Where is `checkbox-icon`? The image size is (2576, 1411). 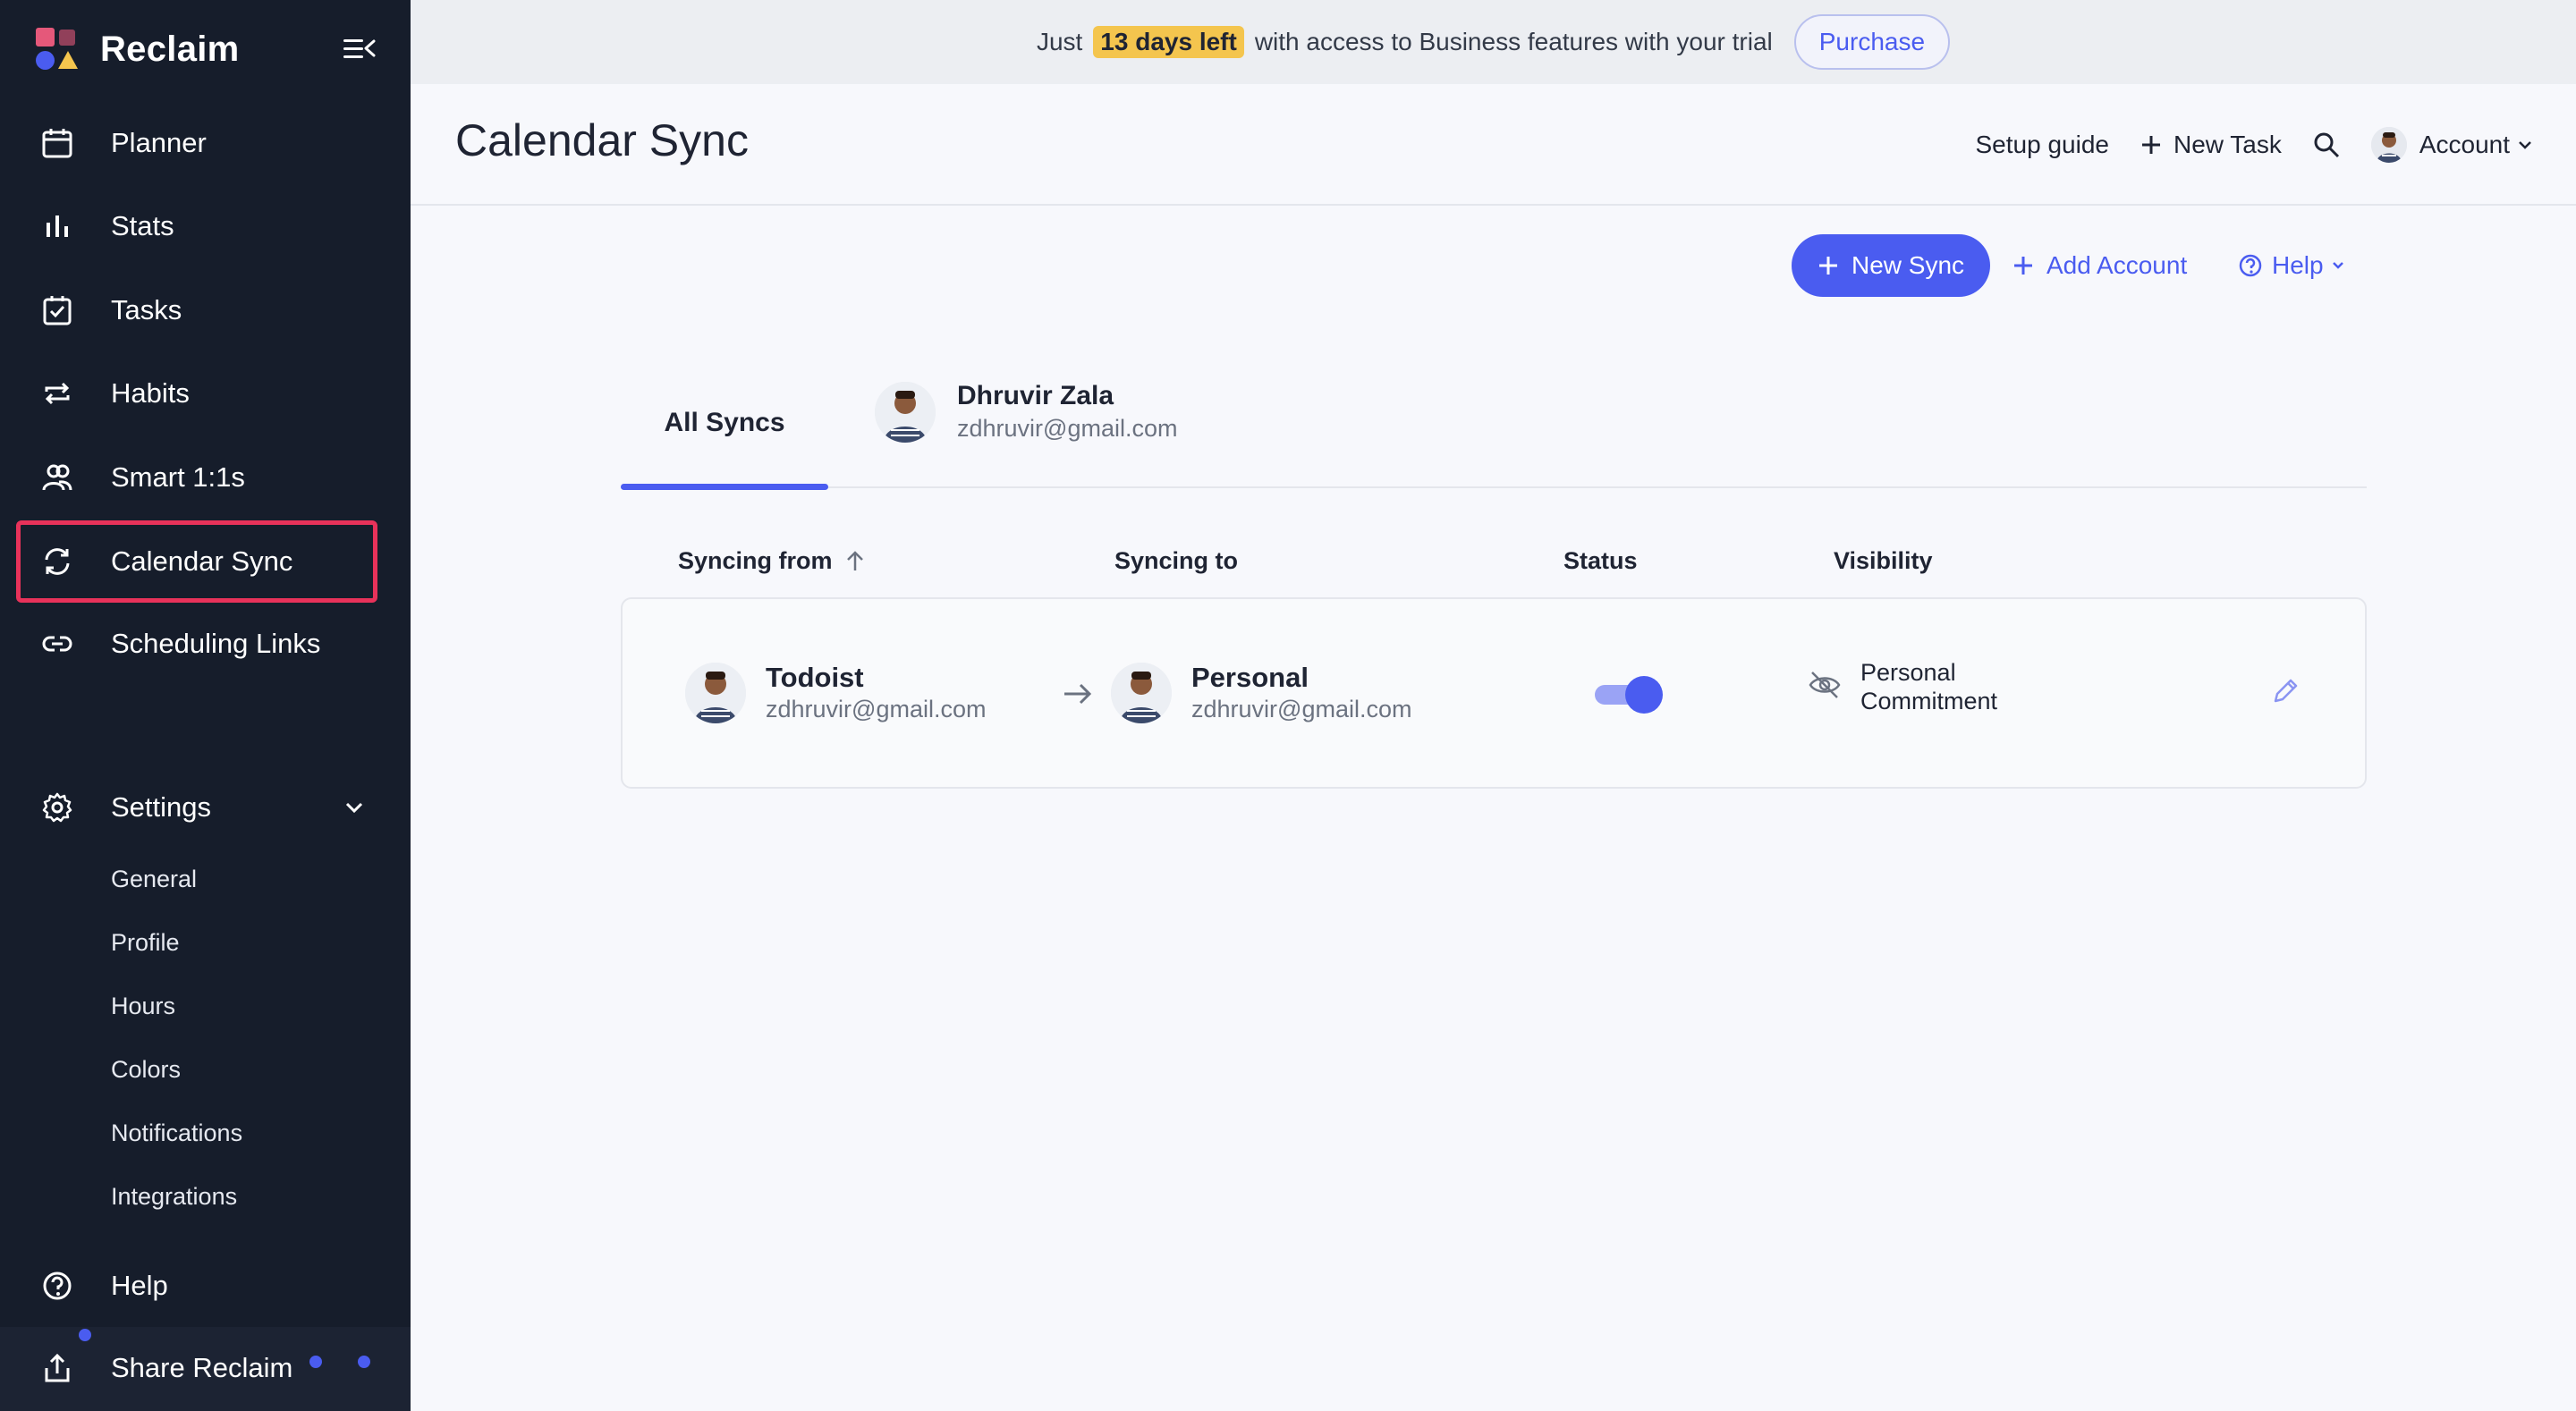 checkbox-icon is located at coordinates (57, 310).